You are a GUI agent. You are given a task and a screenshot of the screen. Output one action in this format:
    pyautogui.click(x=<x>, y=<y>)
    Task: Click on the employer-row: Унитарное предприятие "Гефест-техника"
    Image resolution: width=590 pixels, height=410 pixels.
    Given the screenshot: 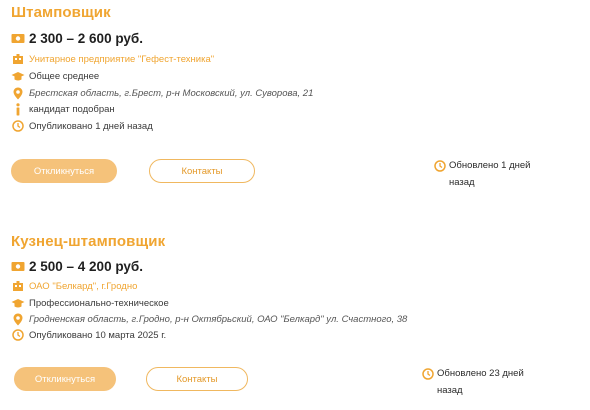 What is the action you would take?
    pyautogui.click(x=112, y=59)
    